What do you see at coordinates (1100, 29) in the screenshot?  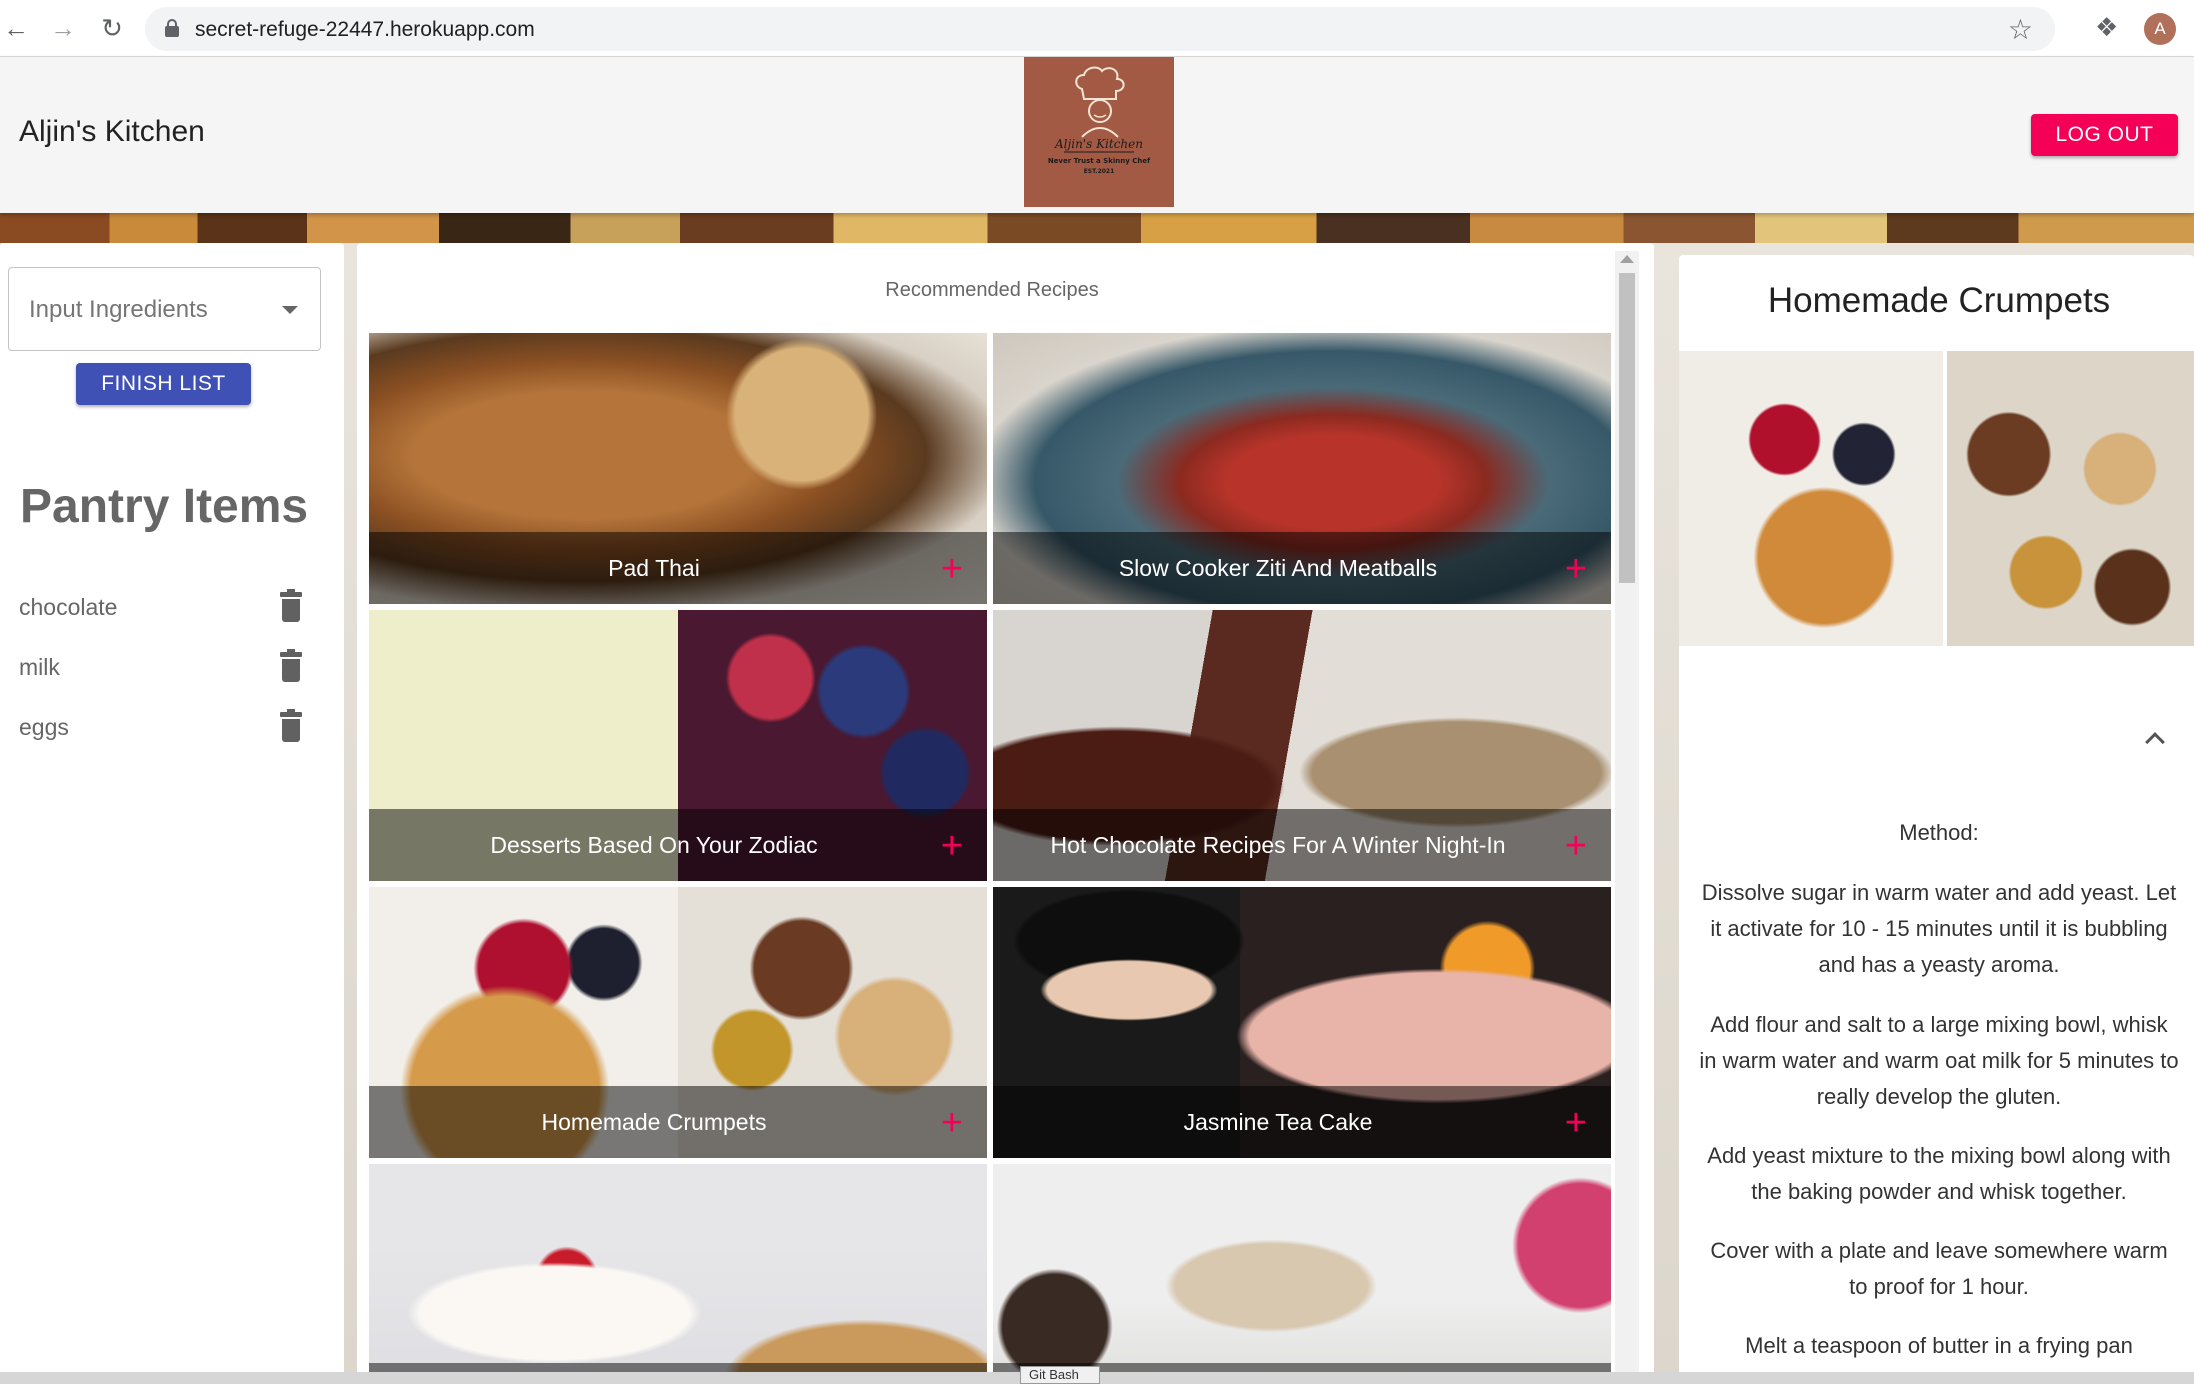 I see `address-bar: secret-refuge-22447.herokuapp.com ☆` at bounding box center [1100, 29].